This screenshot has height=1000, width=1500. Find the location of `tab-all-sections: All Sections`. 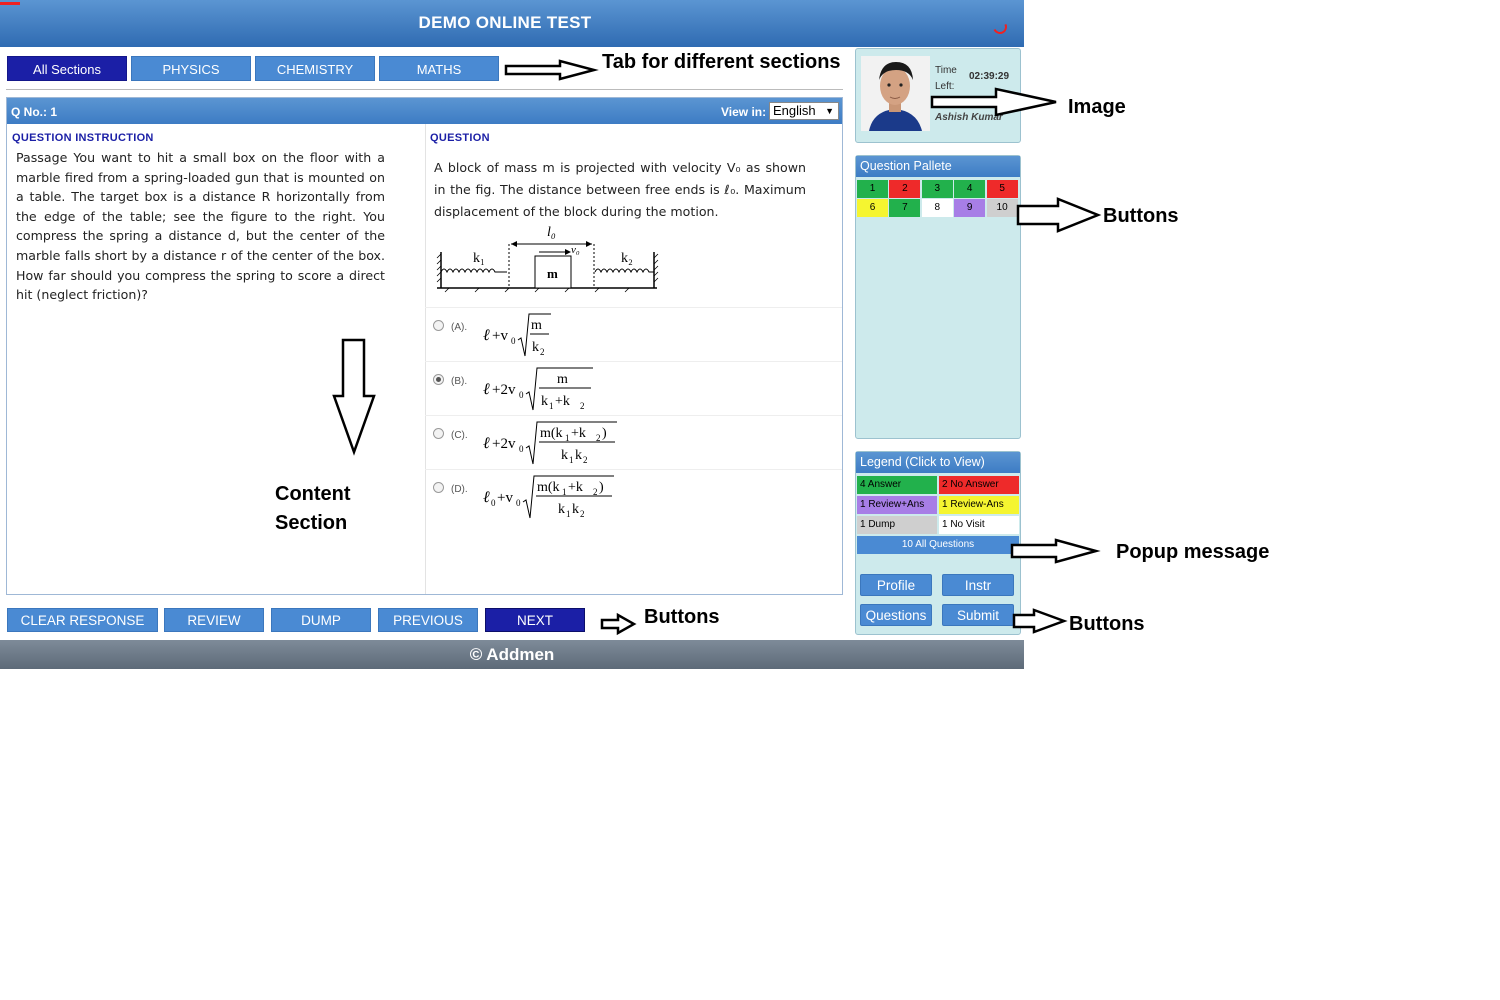

tab-all-sections: All Sections is located at coordinates (67, 68).